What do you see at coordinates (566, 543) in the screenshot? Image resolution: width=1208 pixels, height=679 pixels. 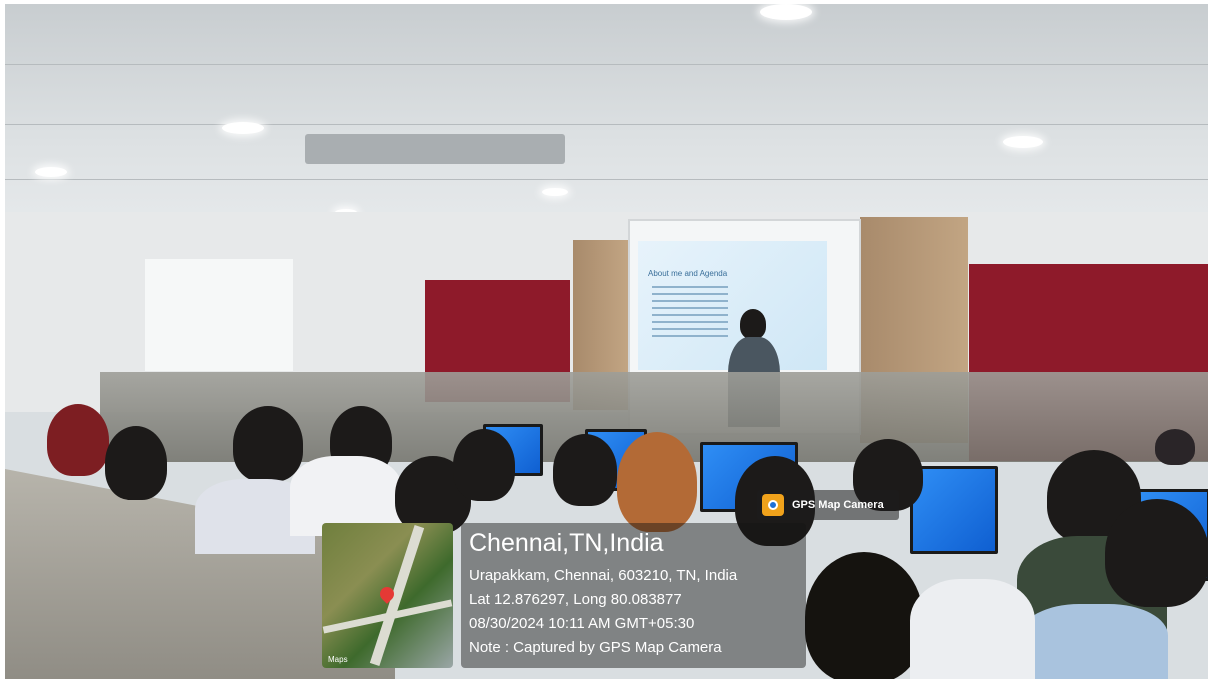 I see `place-title: Chennai,TN,India` at bounding box center [566, 543].